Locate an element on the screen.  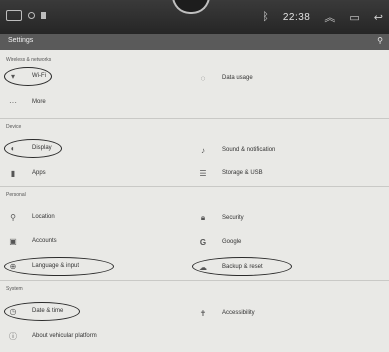
expand-icon: ︽ is located at coordinates (329, 17).